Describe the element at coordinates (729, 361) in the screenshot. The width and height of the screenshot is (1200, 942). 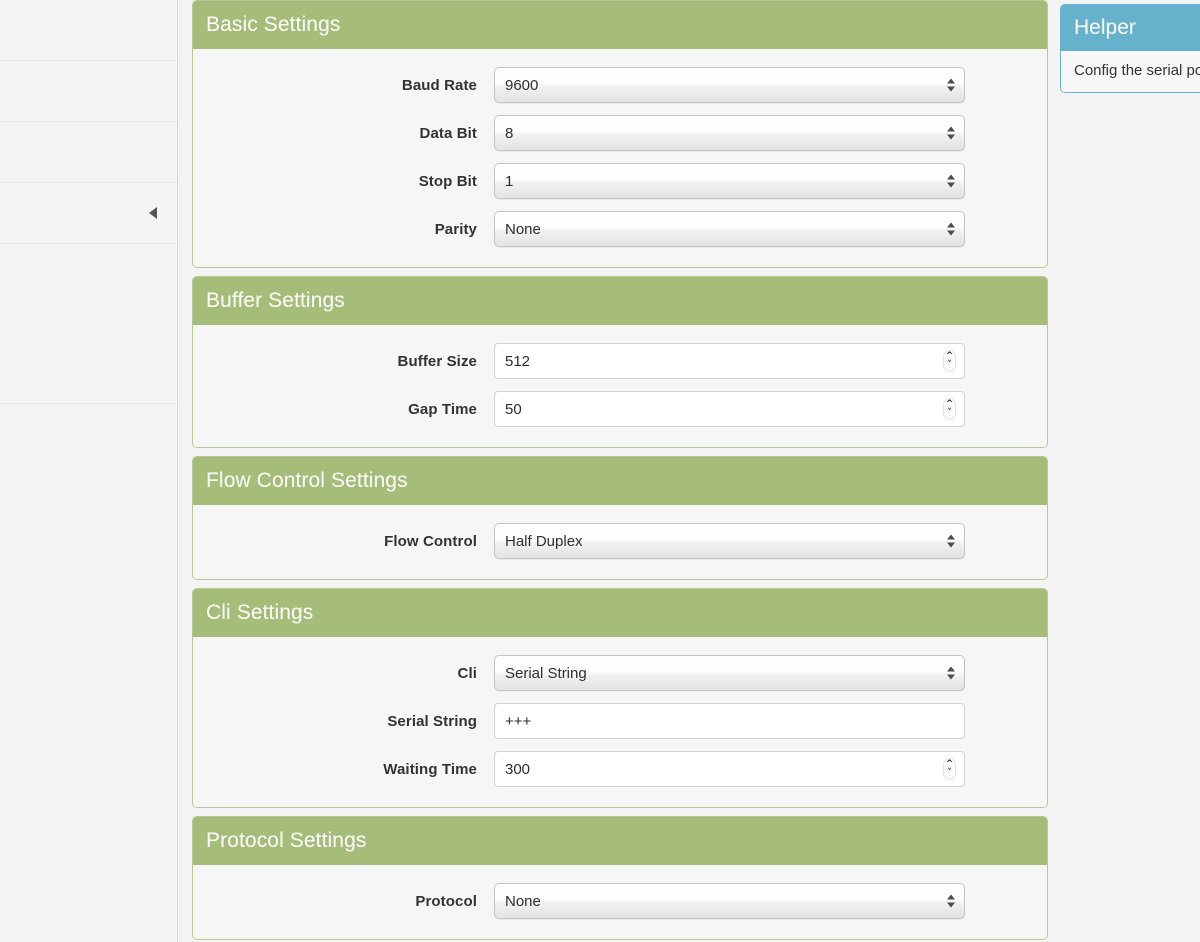
I see `number-input-buffer-size: 512 ^ ˅` at that location.